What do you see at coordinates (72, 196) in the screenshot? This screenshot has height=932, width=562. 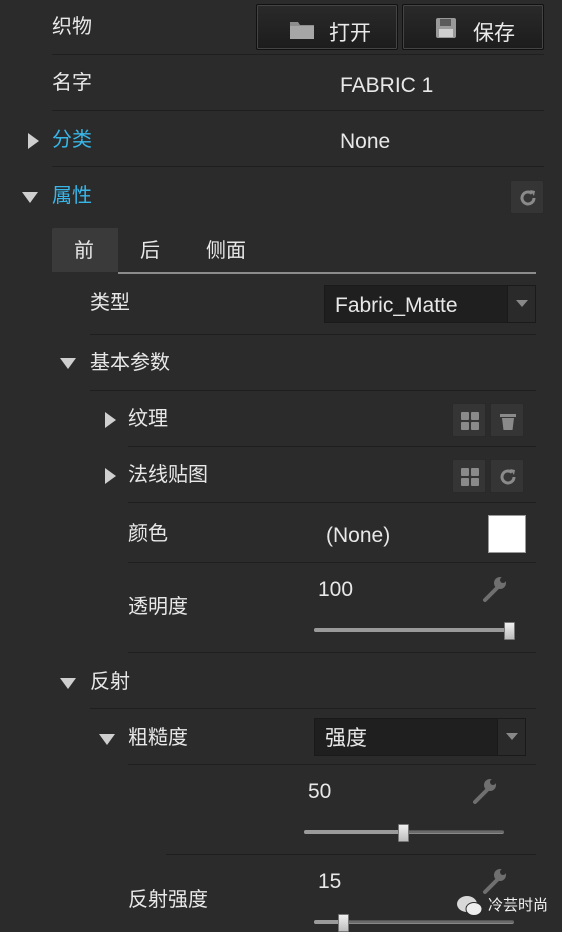 I see `properties-label: 属性` at bounding box center [72, 196].